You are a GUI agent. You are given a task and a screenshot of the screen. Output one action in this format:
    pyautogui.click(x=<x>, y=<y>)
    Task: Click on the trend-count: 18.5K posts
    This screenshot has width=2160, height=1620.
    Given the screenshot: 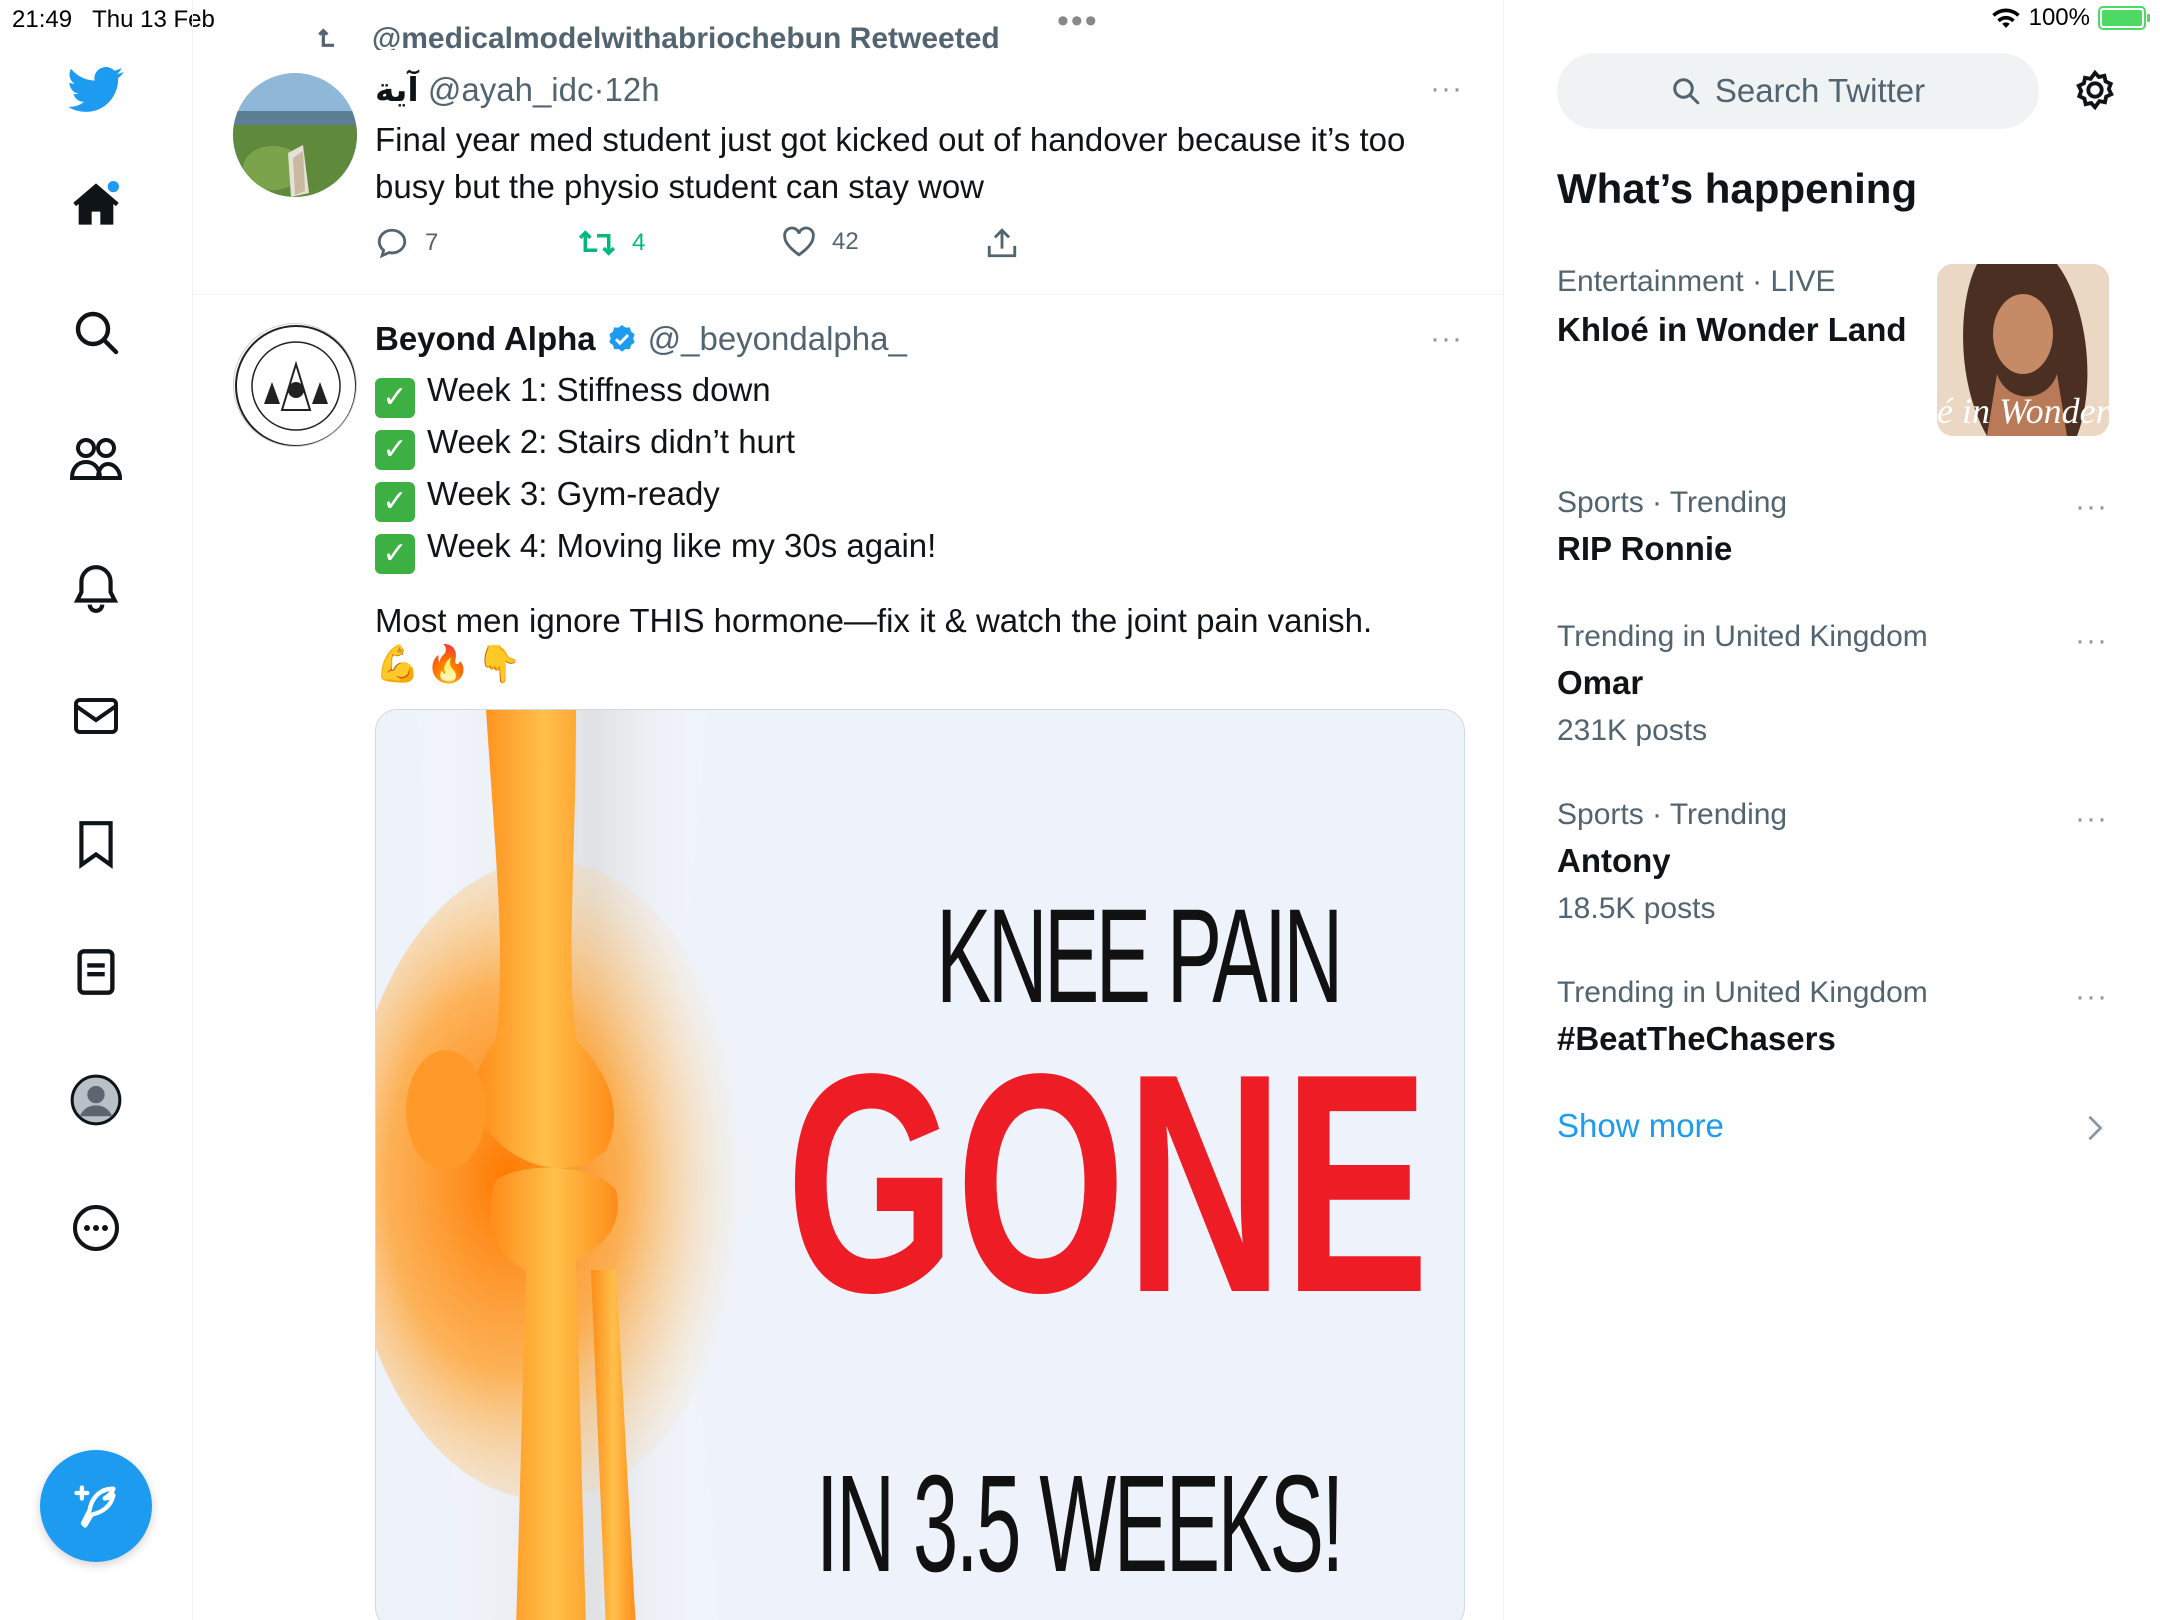 What is the action you would take?
    pyautogui.click(x=1636, y=908)
    